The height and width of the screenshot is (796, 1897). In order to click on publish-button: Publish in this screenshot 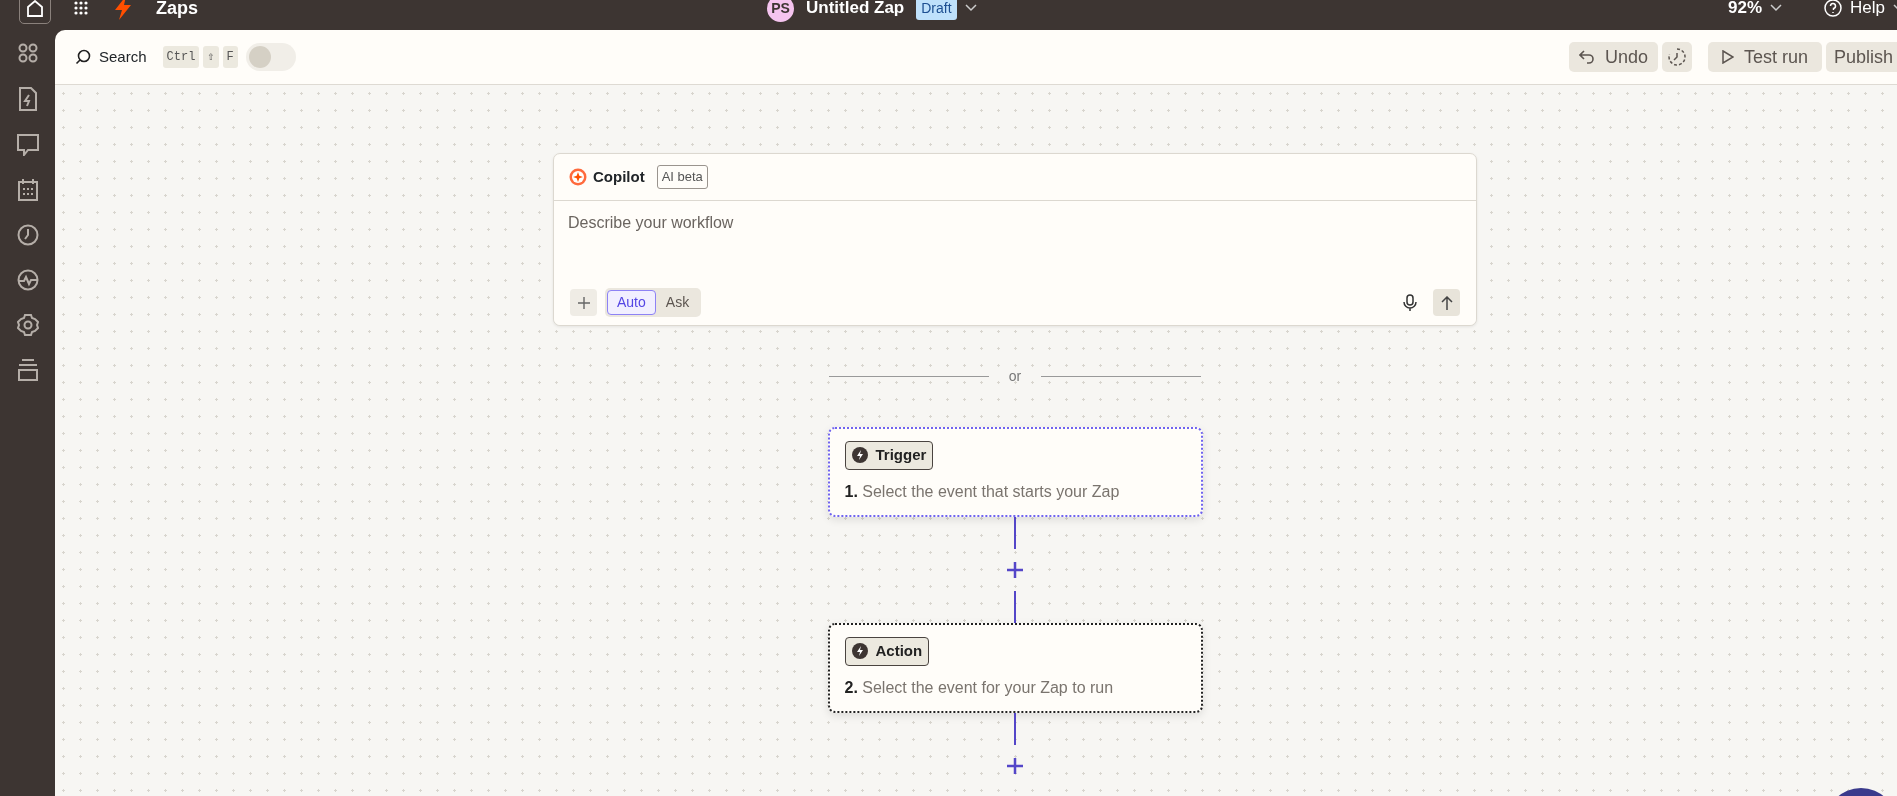, I will do `click(1861, 57)`.